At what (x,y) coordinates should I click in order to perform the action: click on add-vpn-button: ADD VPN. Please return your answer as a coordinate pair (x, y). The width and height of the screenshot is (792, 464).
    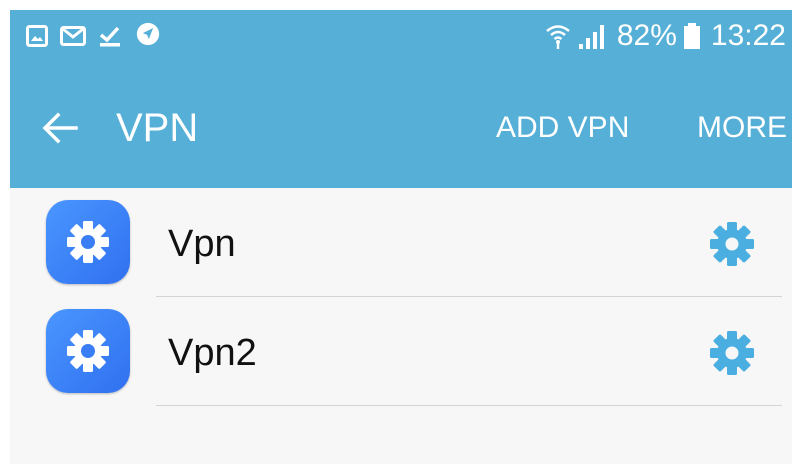
    Looking at the image, I should click on (562, 128).